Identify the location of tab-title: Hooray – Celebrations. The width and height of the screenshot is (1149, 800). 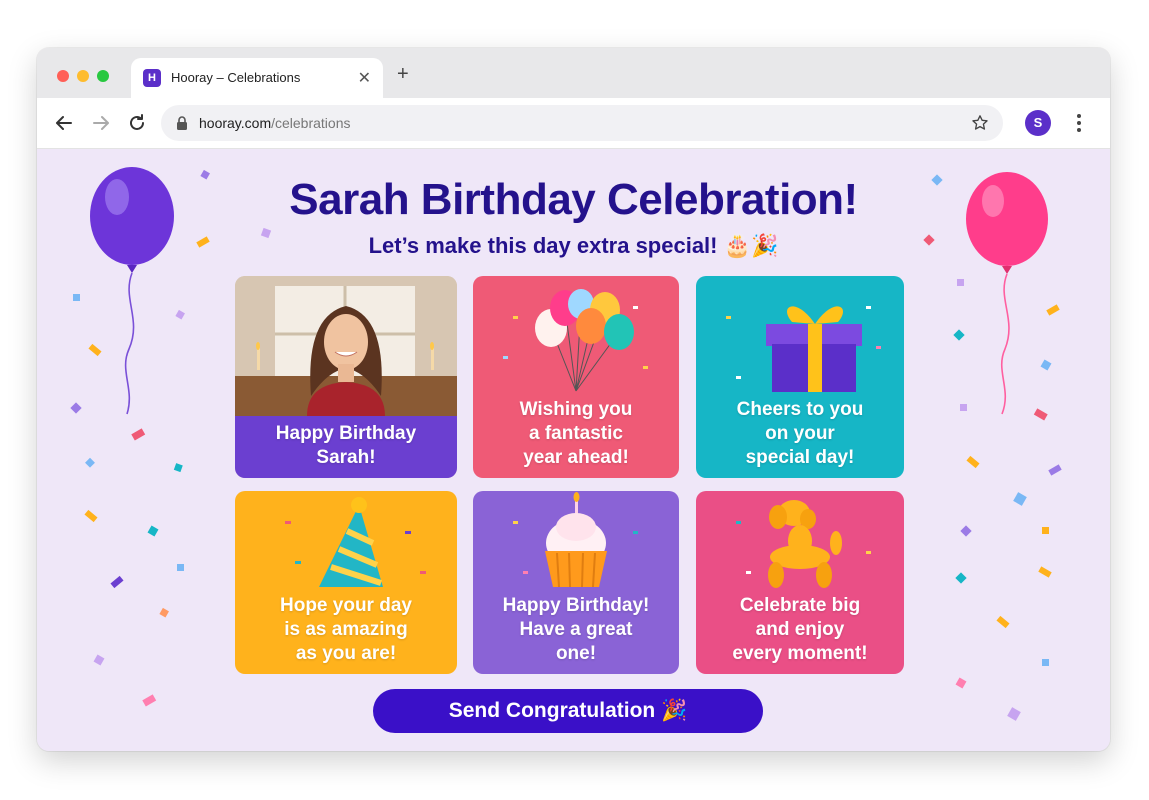
(236, 77).